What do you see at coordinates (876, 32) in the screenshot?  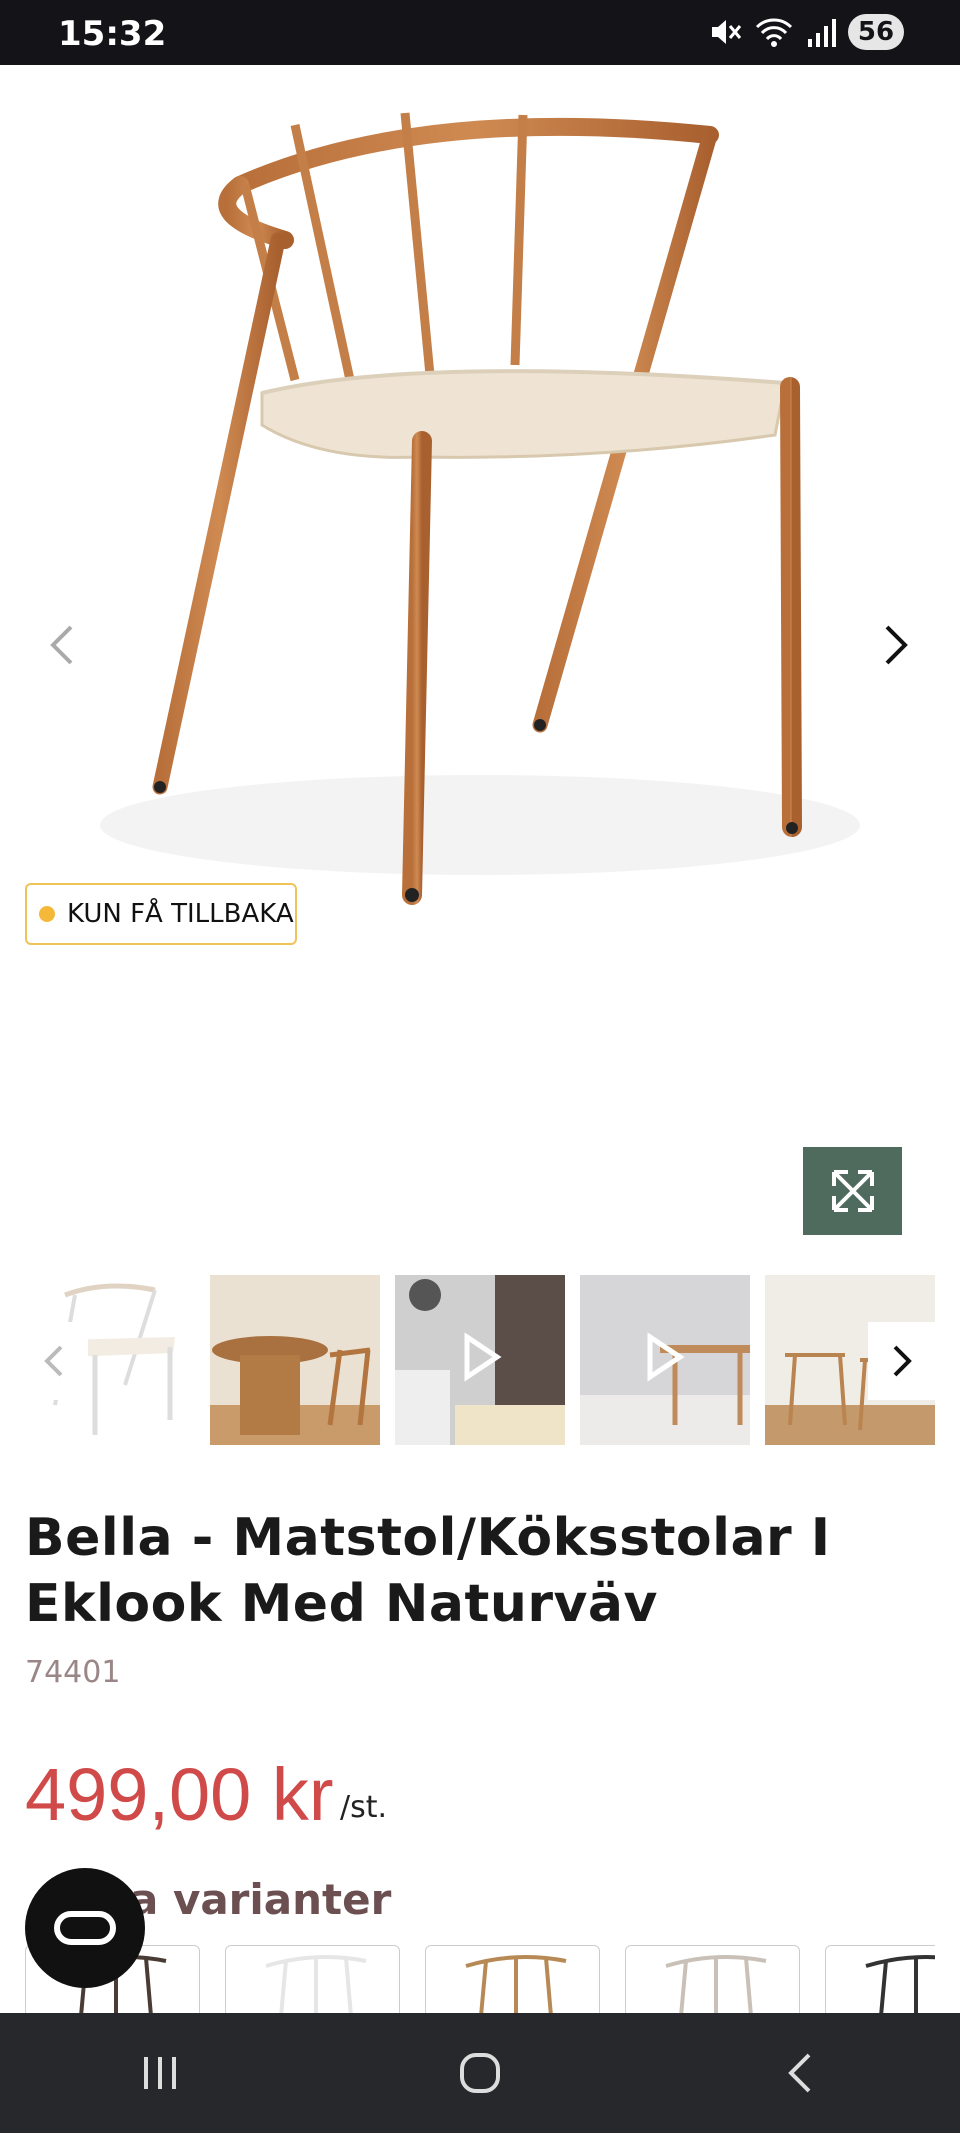 I see `battery-indicator: 56` at bounding box center [876, 32].